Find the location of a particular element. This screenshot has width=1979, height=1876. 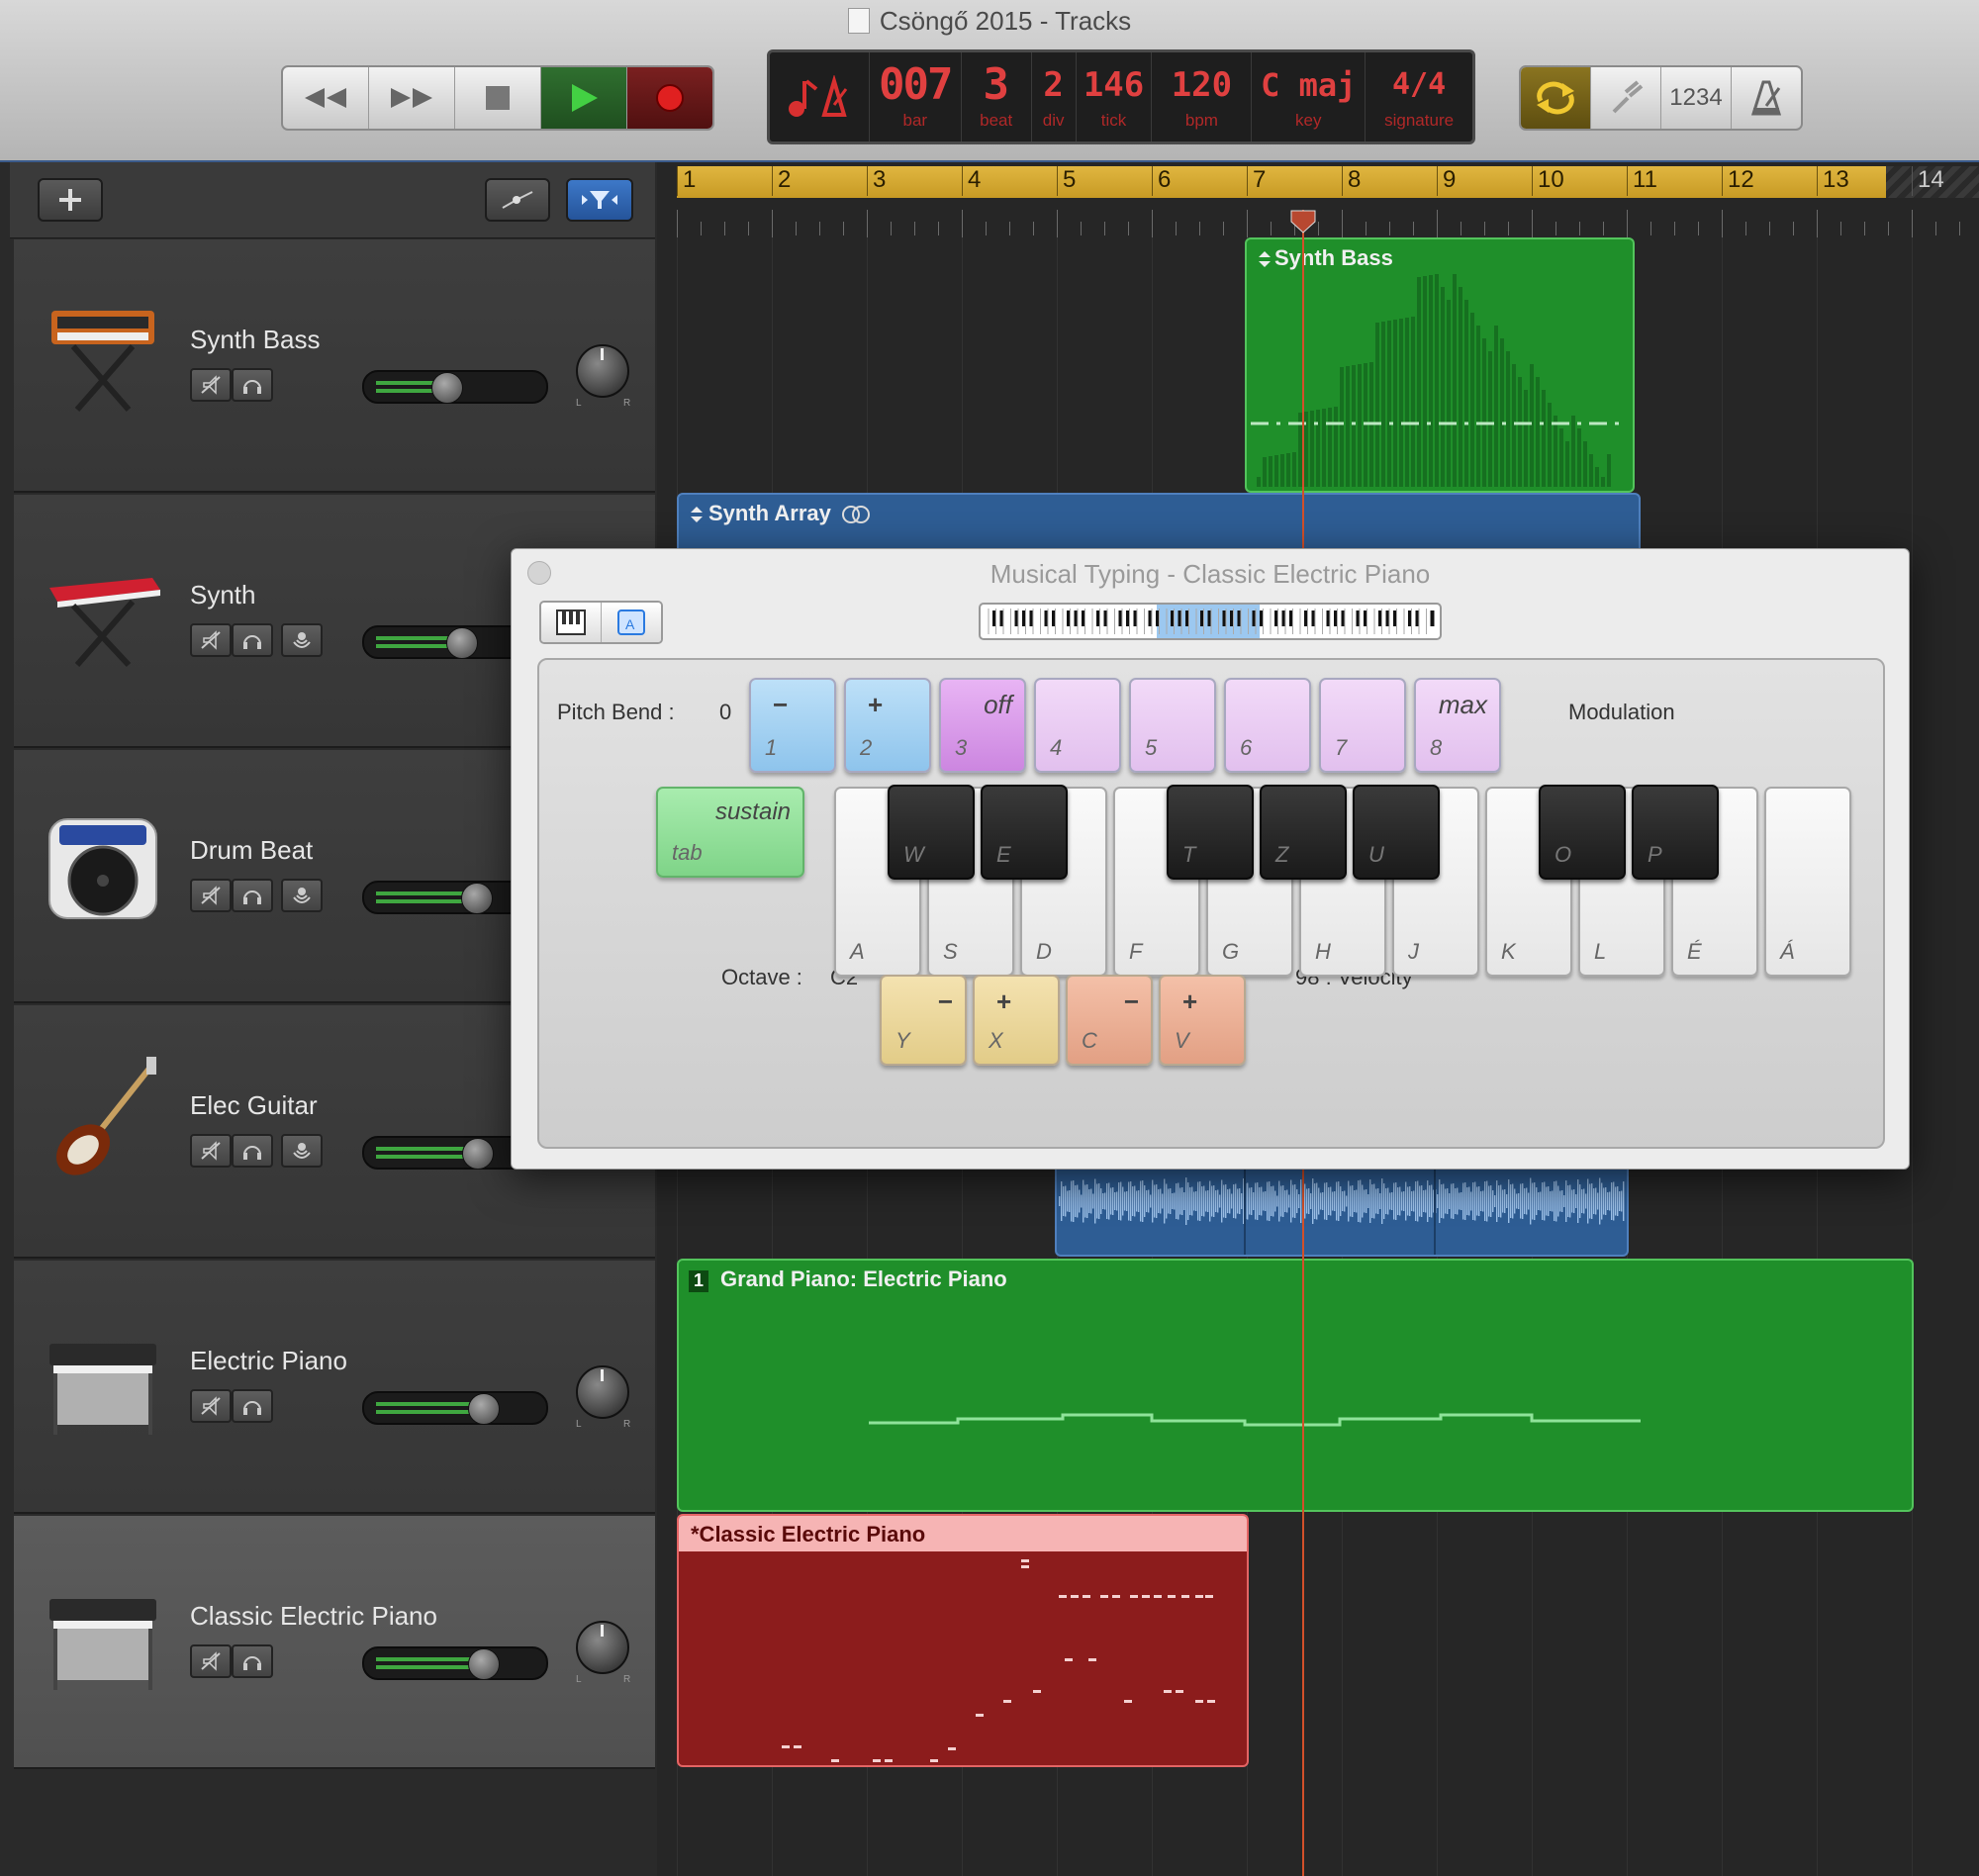

stop-button is located at coordinates (498, 98).